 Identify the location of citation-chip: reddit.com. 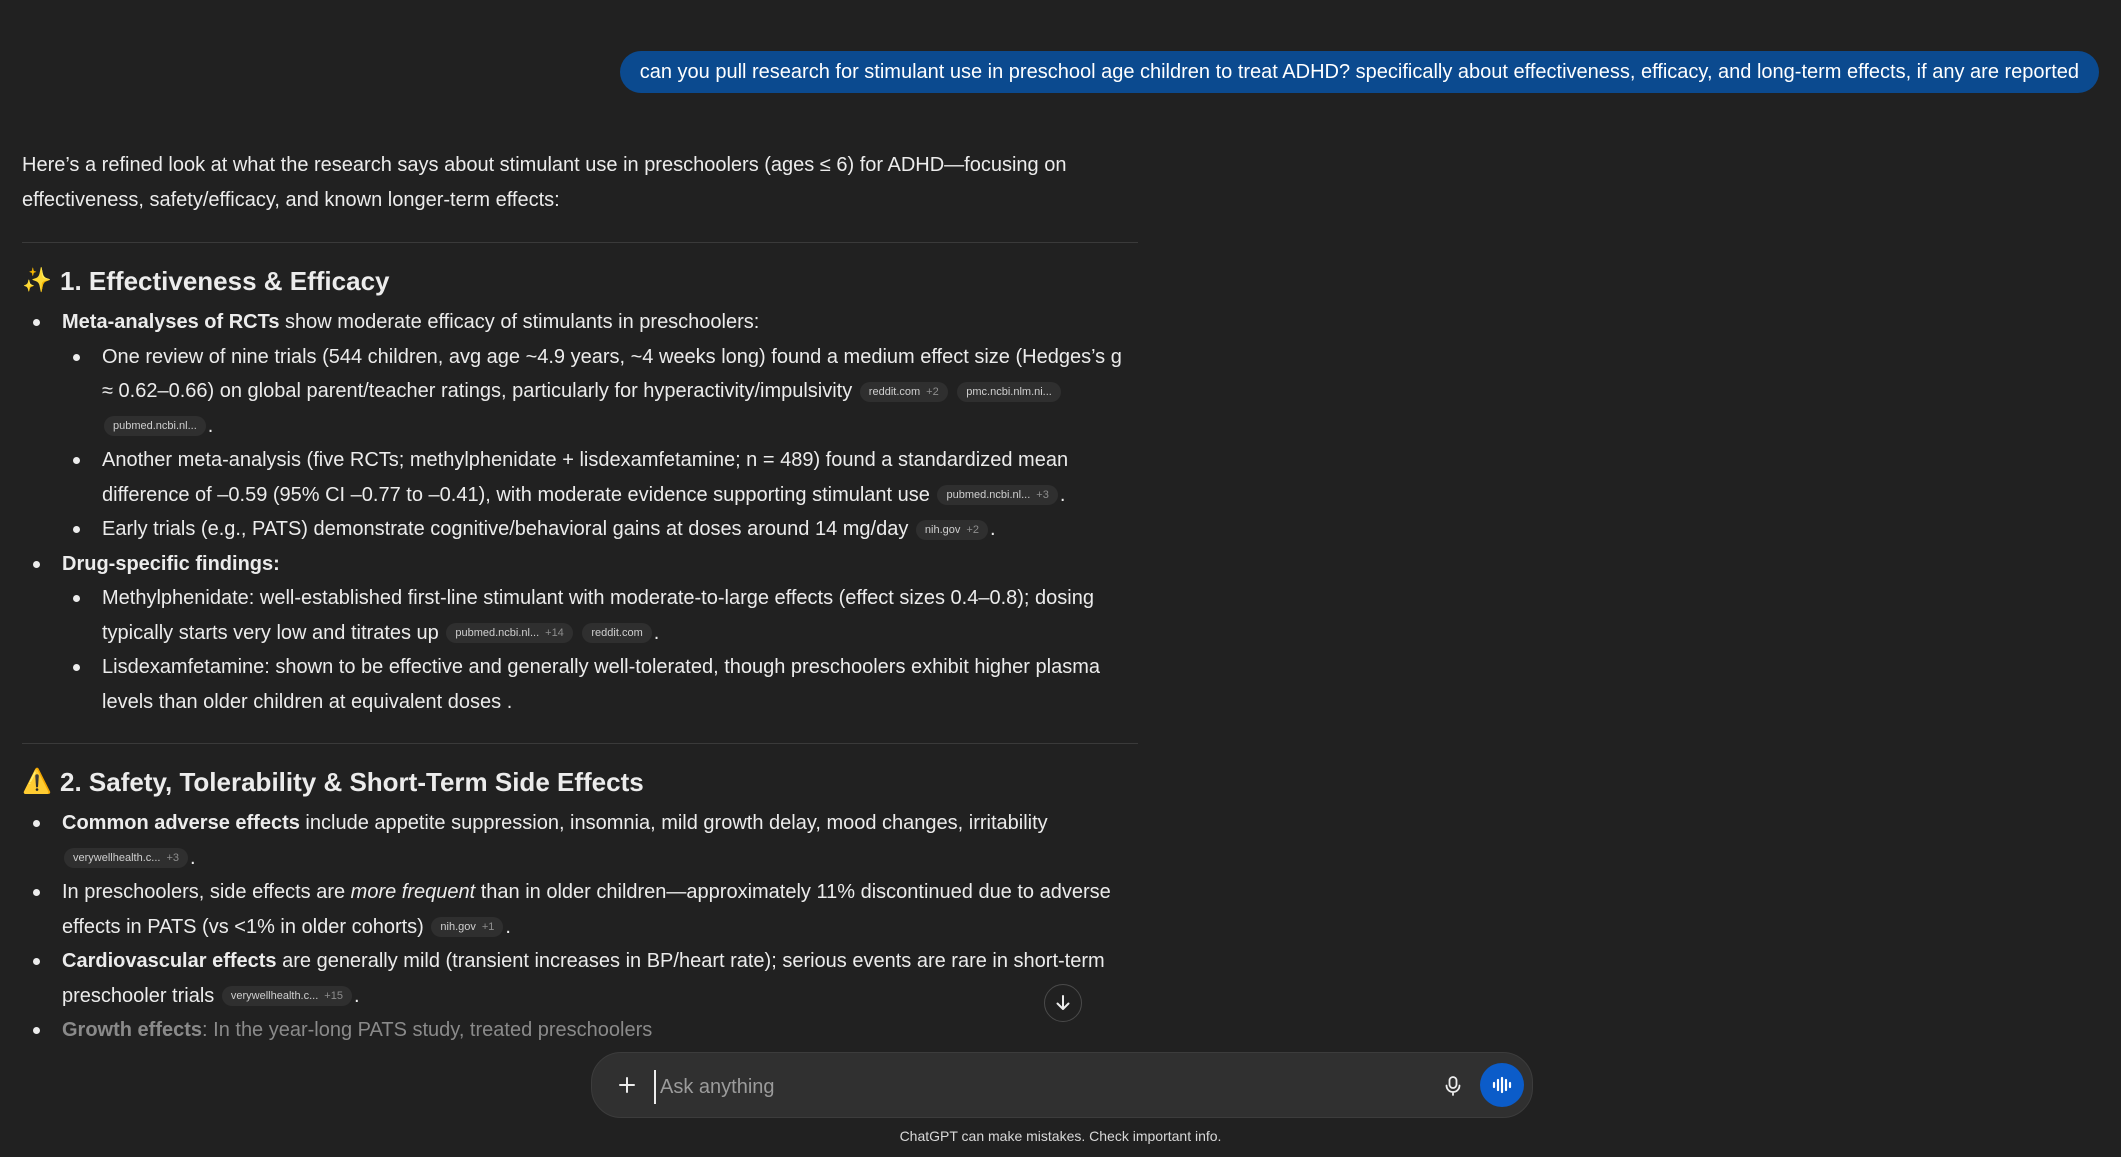
(617, 633).